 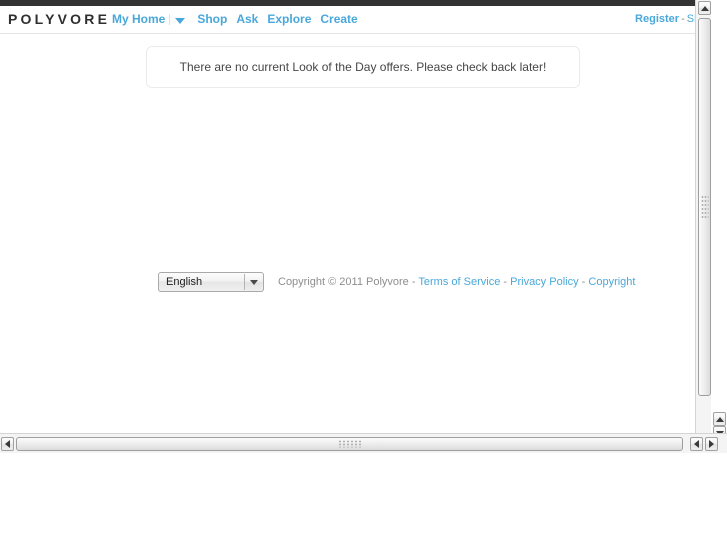 What do you see at coordinates (293, 19) in the screenshot?
I see `nav-item-explore: Explore` at bounding box center [293, 19].